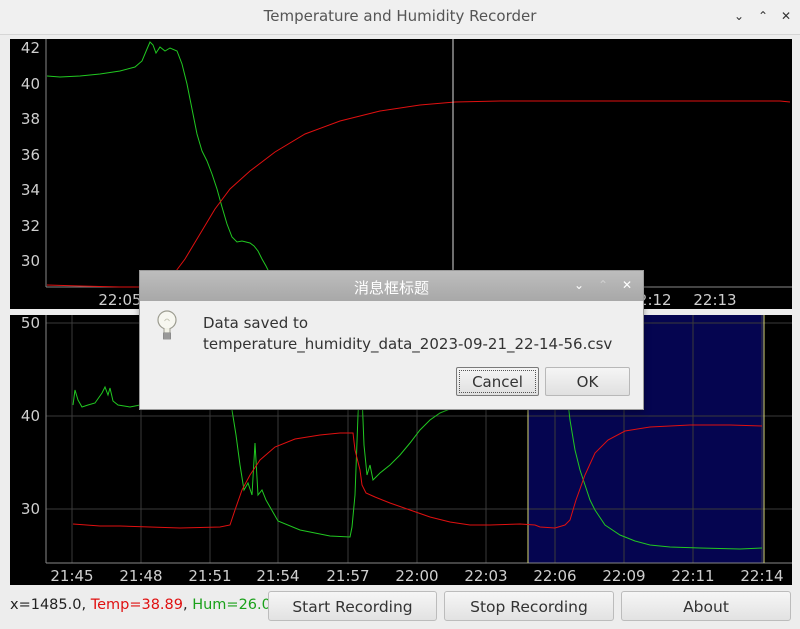 This screenshot has height=629, width=800. I want to click on y-tick: 32, so click(30, 226).